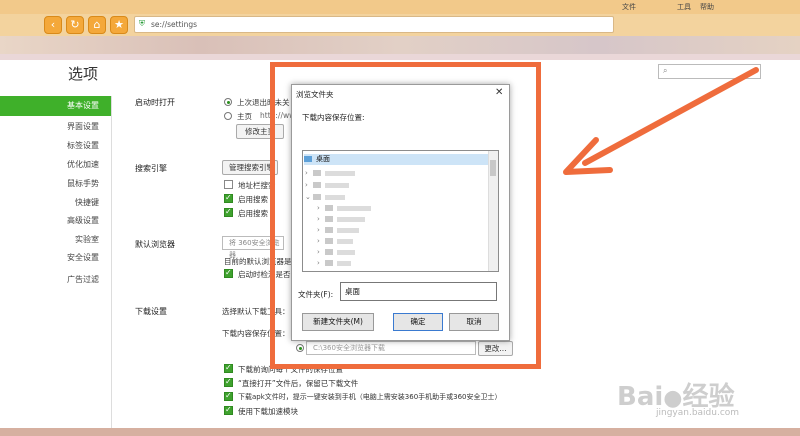 Image resolution: width=800 pixels, height=436 pixels. I want to click on sidebar-item-tabs: 标签设置, so click(55, 146).